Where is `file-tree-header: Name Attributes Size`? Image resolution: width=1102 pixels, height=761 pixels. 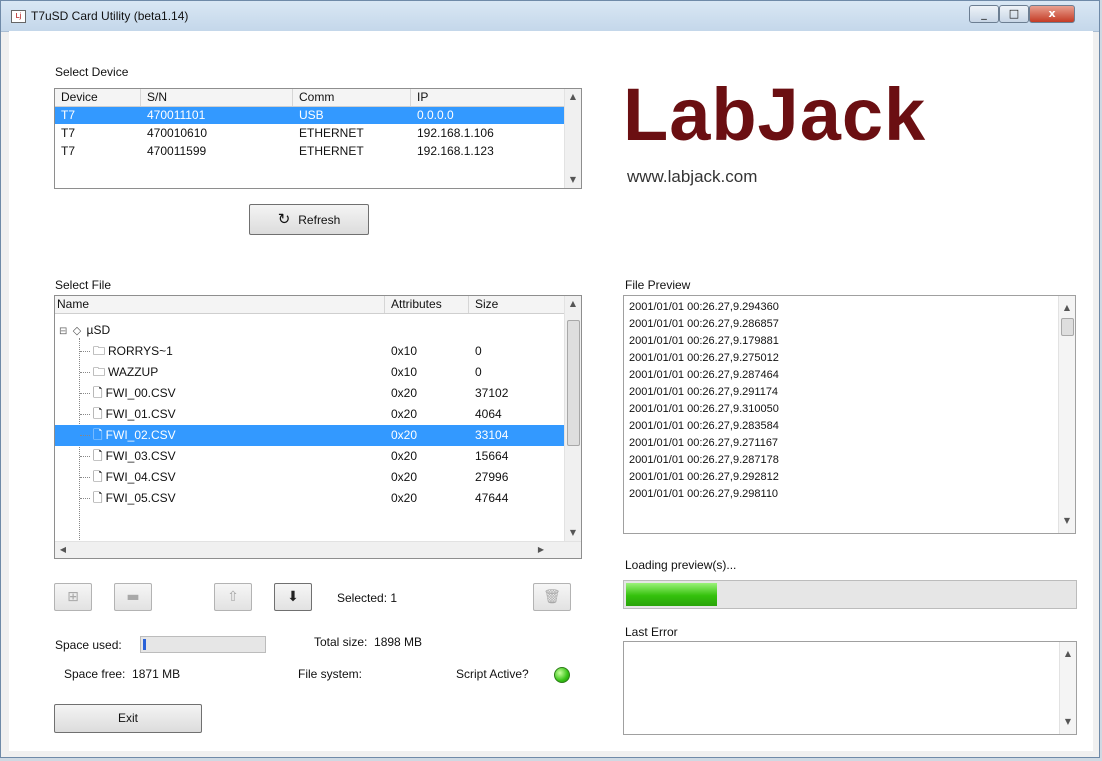
file-tree-header: Name Attributes Size is located at coordinates (310, 305).